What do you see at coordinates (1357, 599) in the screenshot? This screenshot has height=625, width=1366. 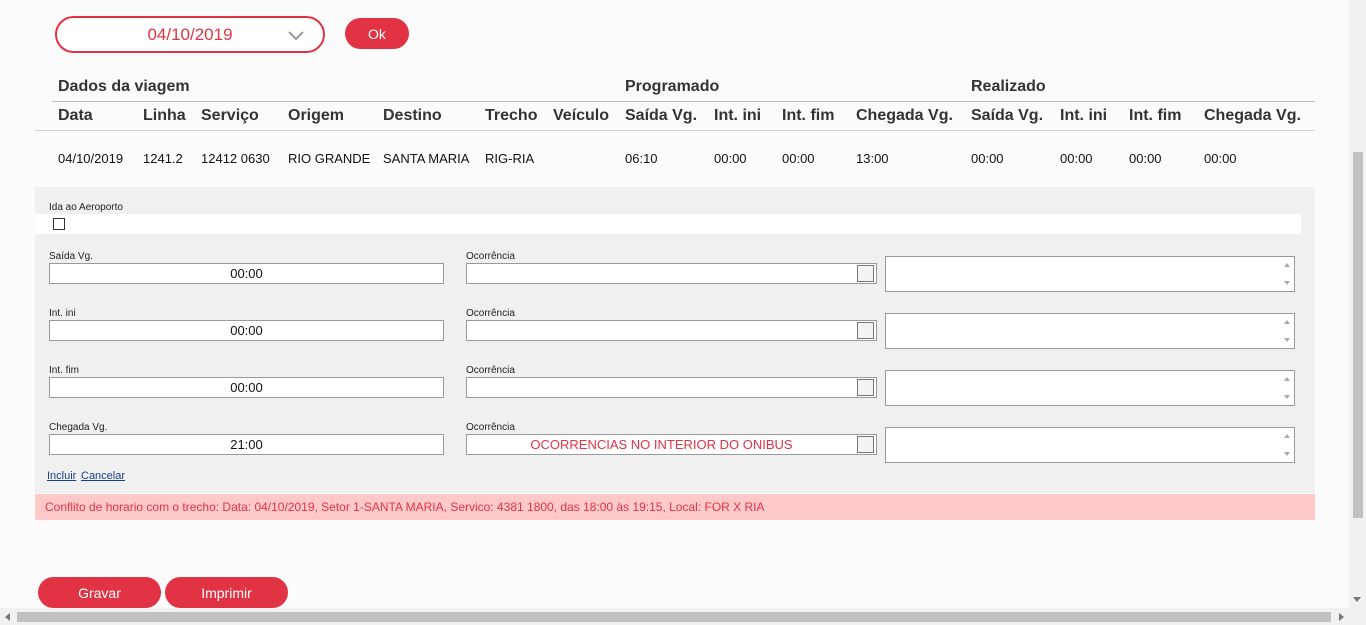 I see `scroll-down-arrow-icon` at bounding box center [1357, 599].